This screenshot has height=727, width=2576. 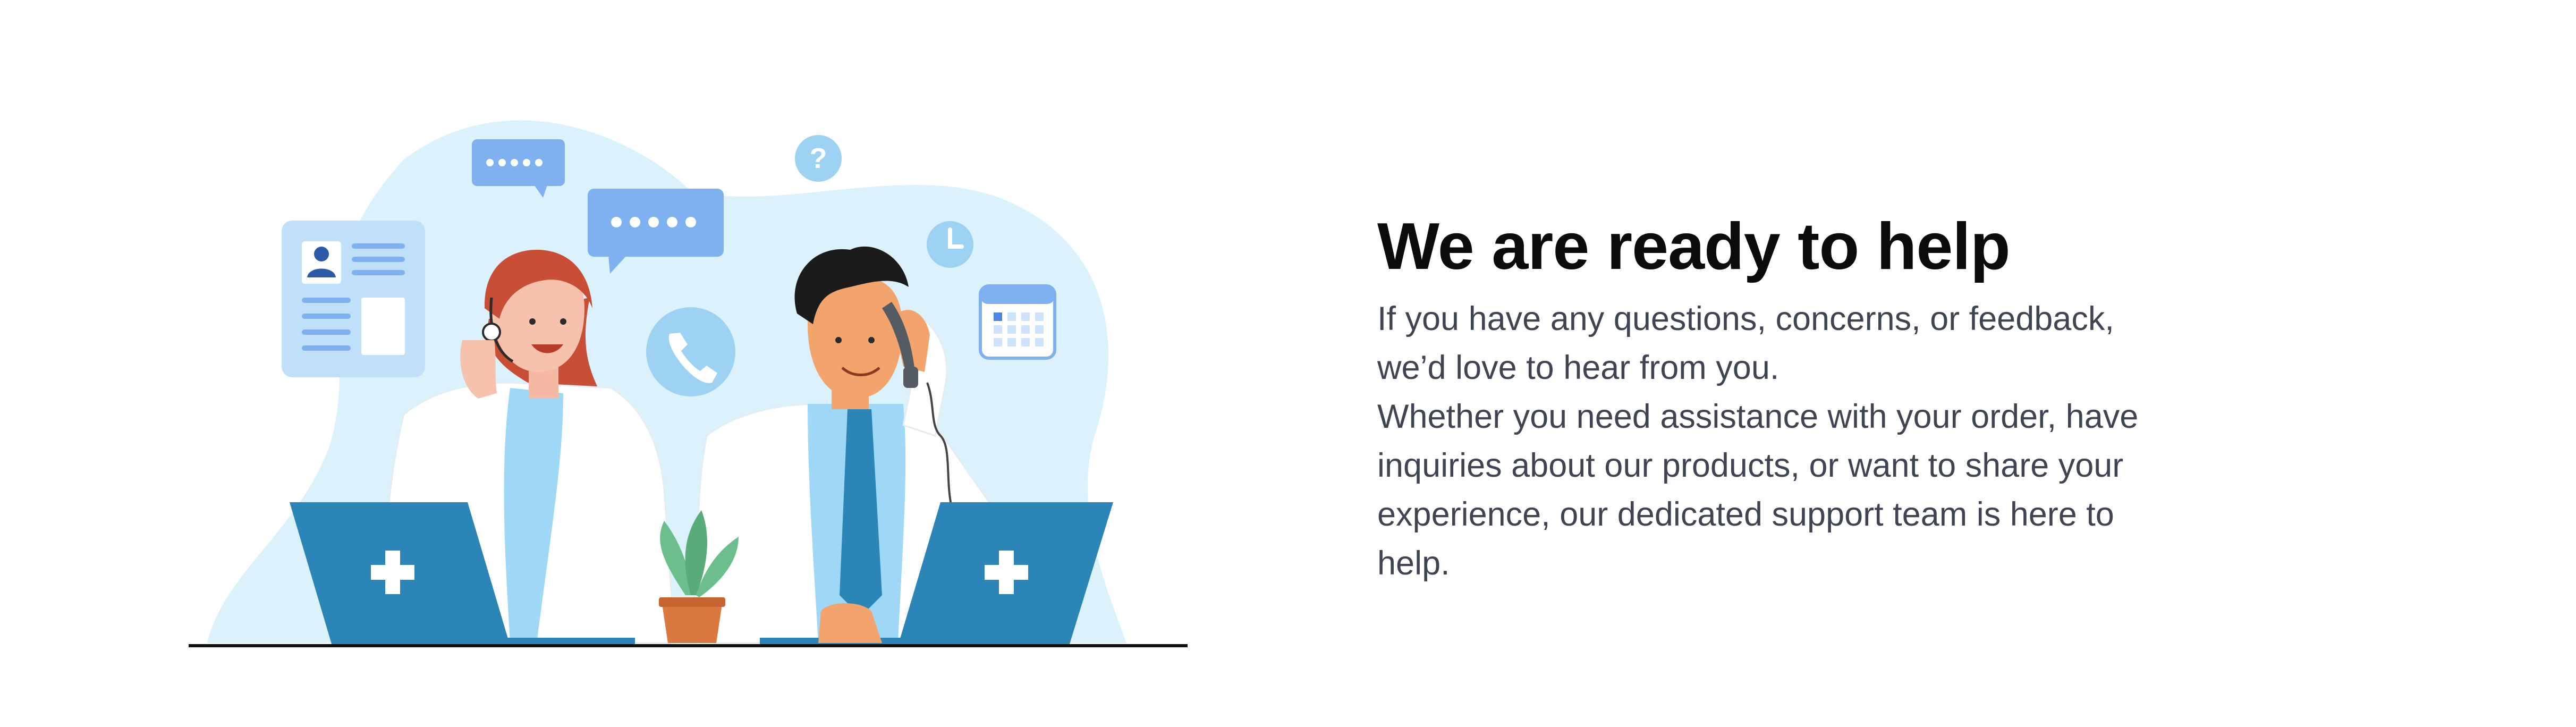 What do you see at coordinates (950, 244) in the screenshot?
I see `clock-icon` at bounding box center [950, 244].